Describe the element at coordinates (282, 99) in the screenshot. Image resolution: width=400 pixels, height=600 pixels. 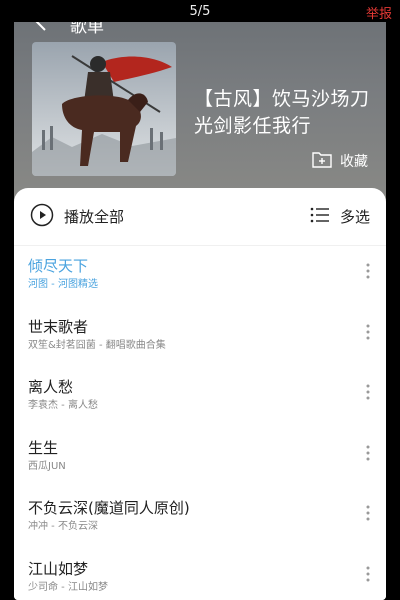
I see `album-title-line-1: 【古风】饮马沙场刀` at that location.